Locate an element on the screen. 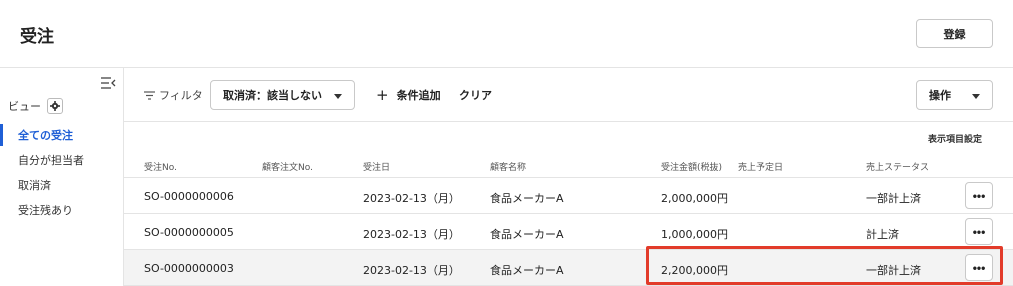  filter-icon is located at coordinates (149, 95).